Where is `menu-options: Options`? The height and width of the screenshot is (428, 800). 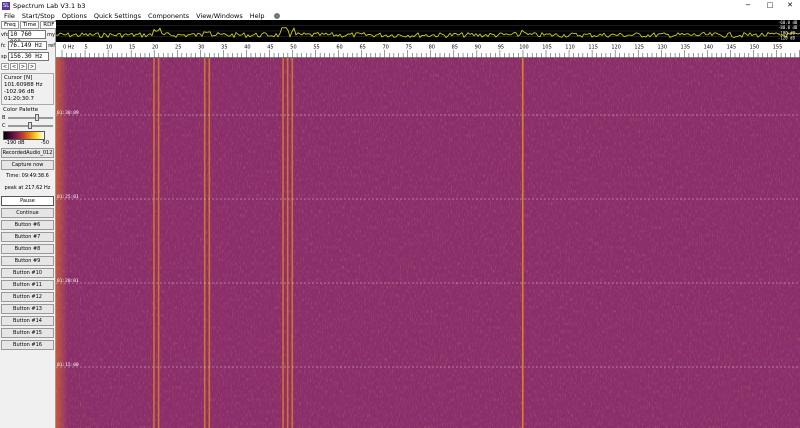 menu-options: Options is located at coordinates (74, 16).